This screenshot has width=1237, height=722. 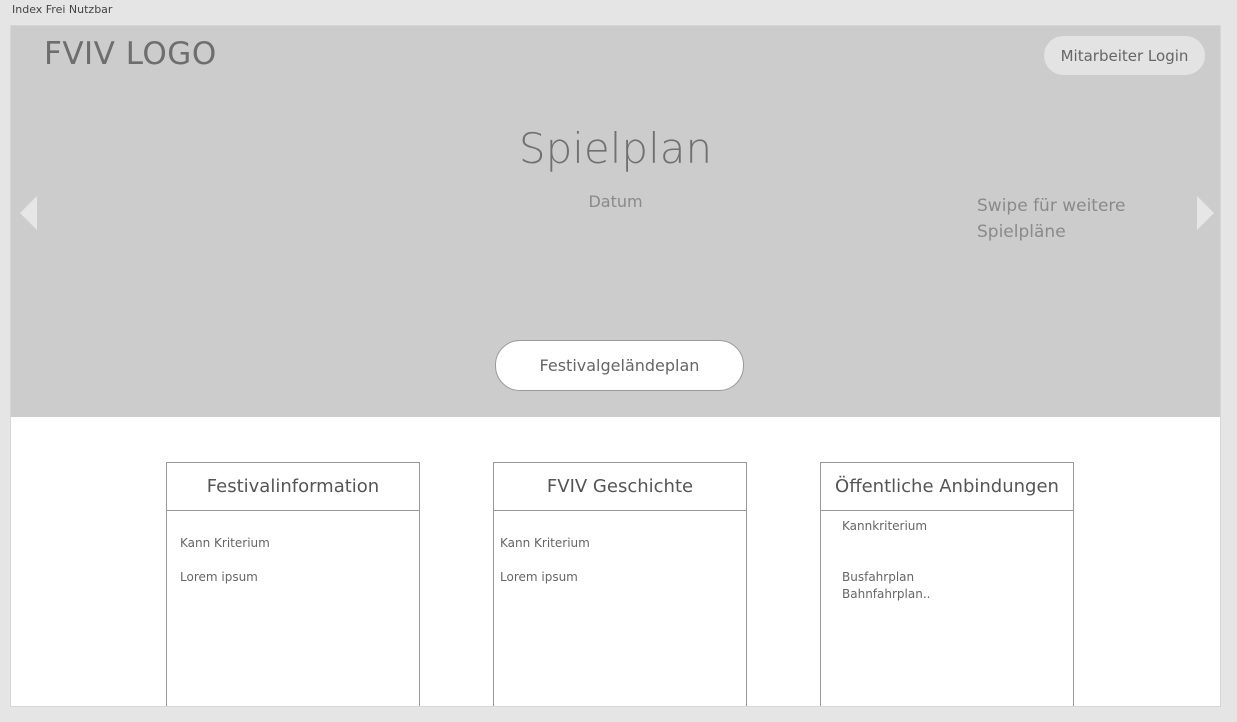 I want to click on next-arrow-icon, so click(x=1205, y=213).